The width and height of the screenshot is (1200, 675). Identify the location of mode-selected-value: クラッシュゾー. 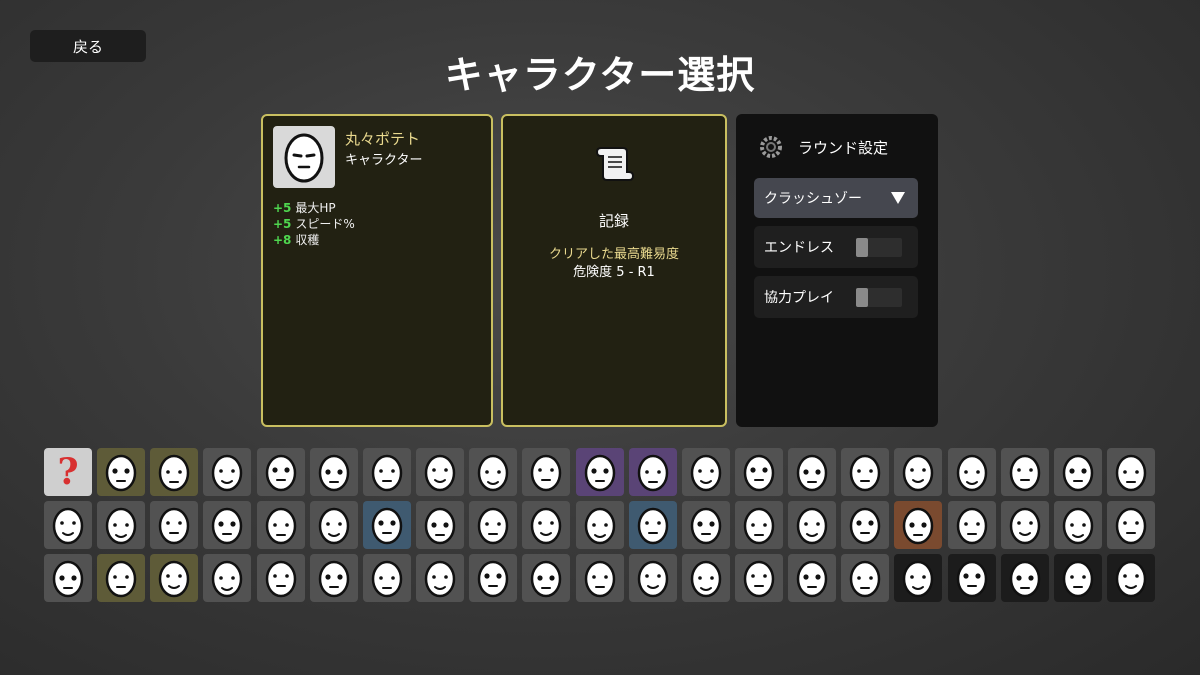
(813, 199).